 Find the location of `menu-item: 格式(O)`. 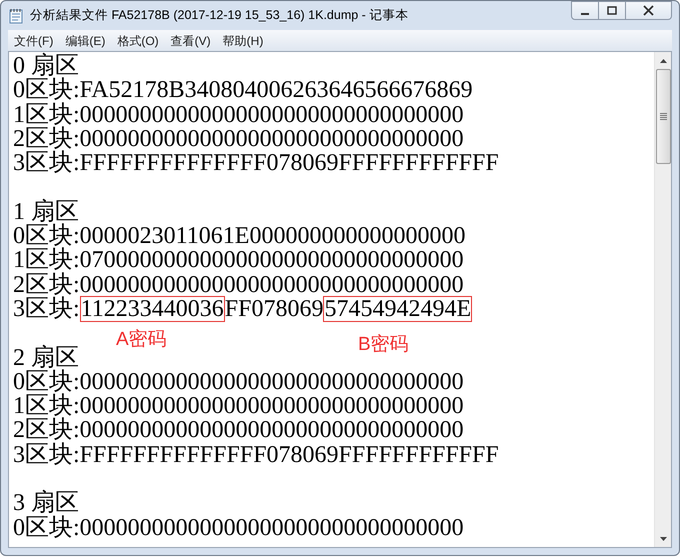

menu-item: 格式(O) is located at coordinates (138, 41).